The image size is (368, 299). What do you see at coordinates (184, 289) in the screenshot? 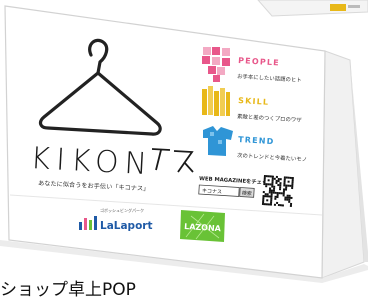
I see `caption-area: ショップ卓上POP` at bounding box center [184, 289].